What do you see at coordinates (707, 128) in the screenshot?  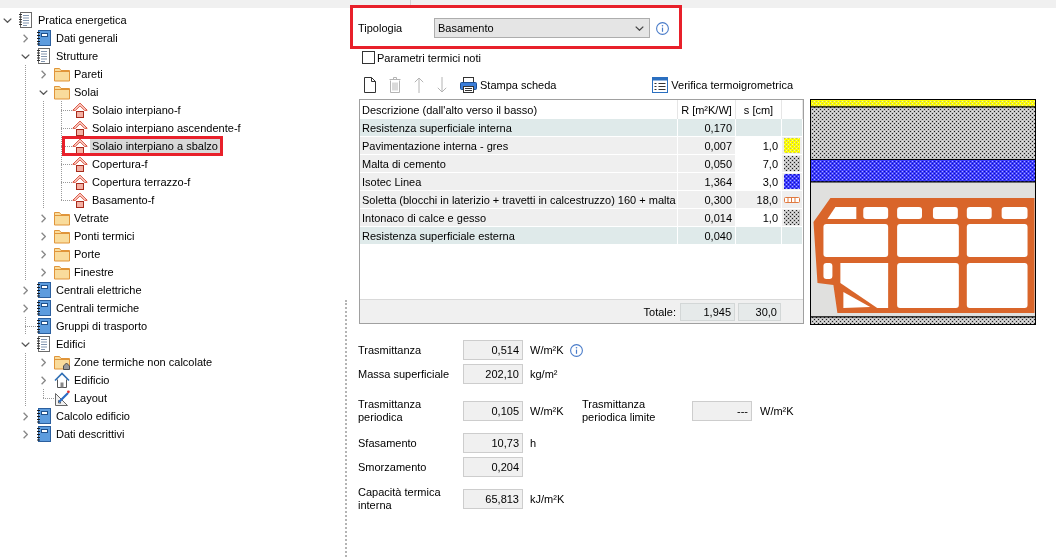 I see `table-cell: 0,170` at bounding box center [707, 128].